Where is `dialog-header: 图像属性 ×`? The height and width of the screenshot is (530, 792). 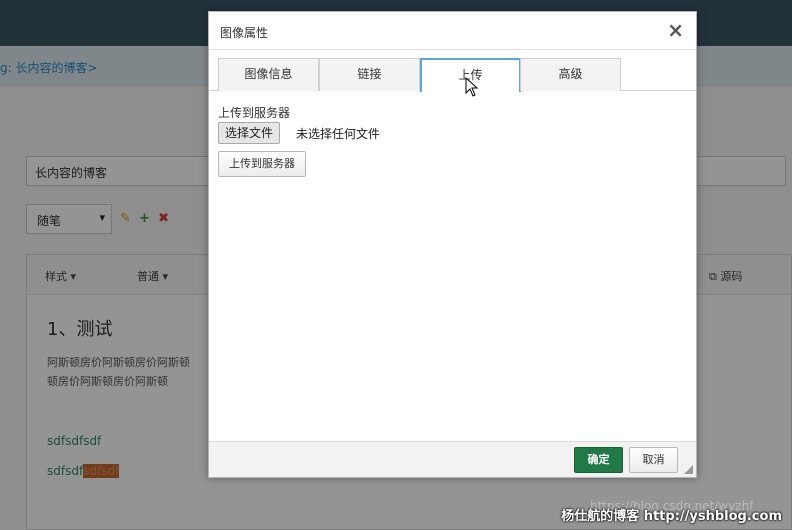 dialog-header: 图像属性 × is located at coordinates (452, 31).